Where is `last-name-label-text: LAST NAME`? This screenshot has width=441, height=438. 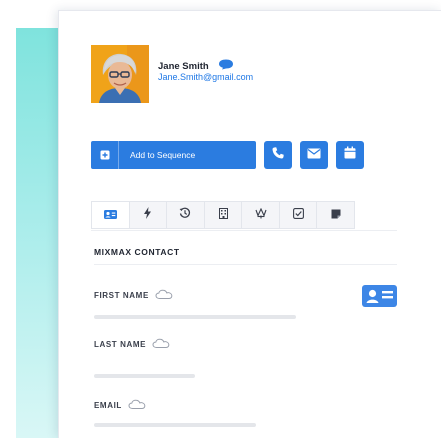 last-name-label-text: LAST NAME is located at coordinates (120, 344).